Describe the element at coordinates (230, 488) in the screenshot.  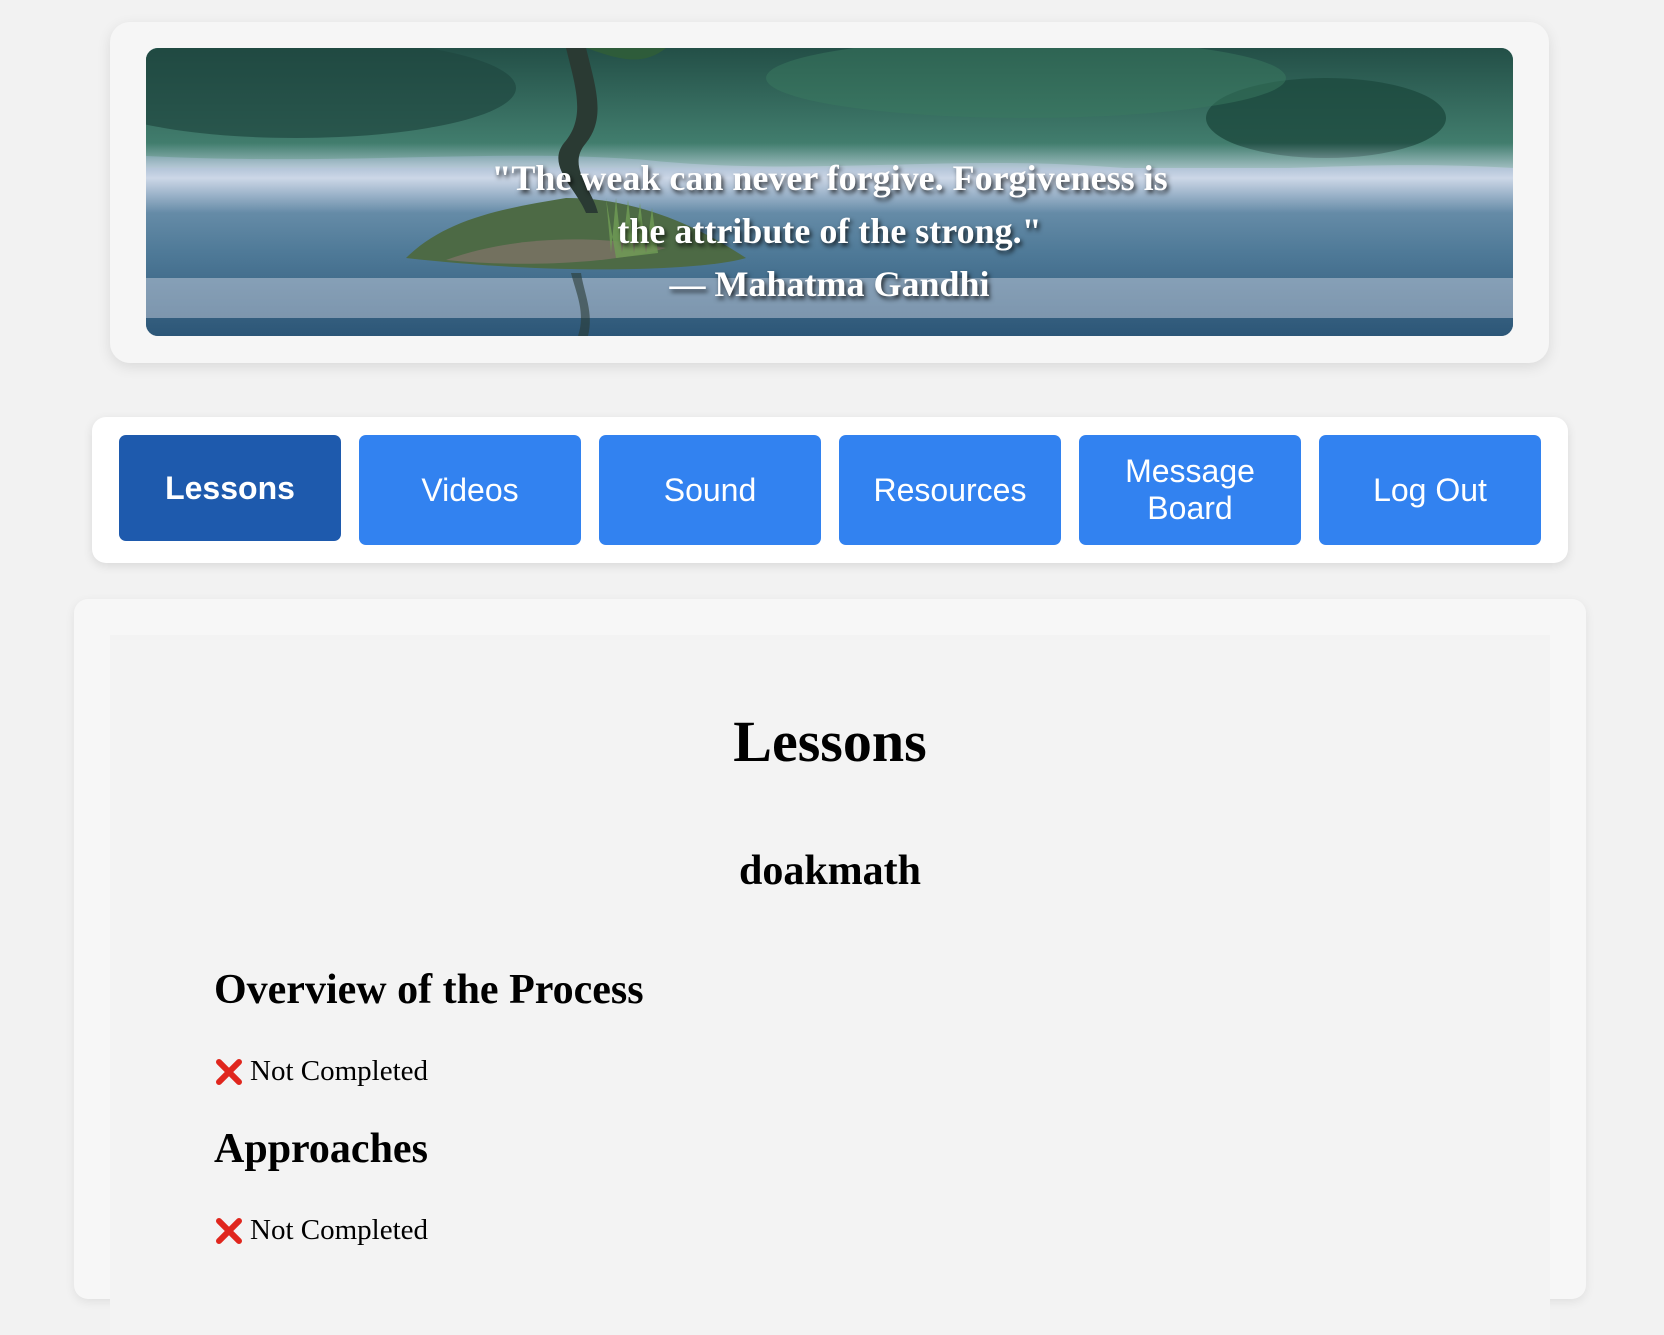
I see `nav-lessons-button: Lessons` at that location.